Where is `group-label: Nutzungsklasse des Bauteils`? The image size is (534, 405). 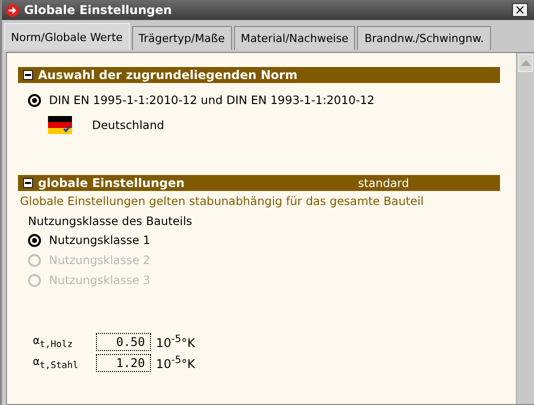 group-label: Nutzungsklasse des Bauteils is located at coordinates (110, 221).